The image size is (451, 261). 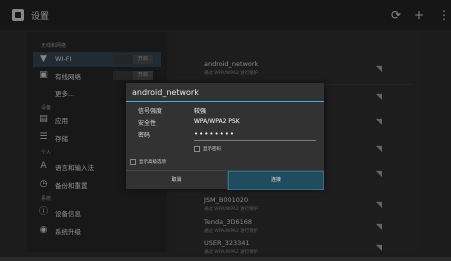 What do you see at coordinates (212, 149) in the screenshot?
I see `show-password-label: 显示密码` at bounding box center [212, 149].